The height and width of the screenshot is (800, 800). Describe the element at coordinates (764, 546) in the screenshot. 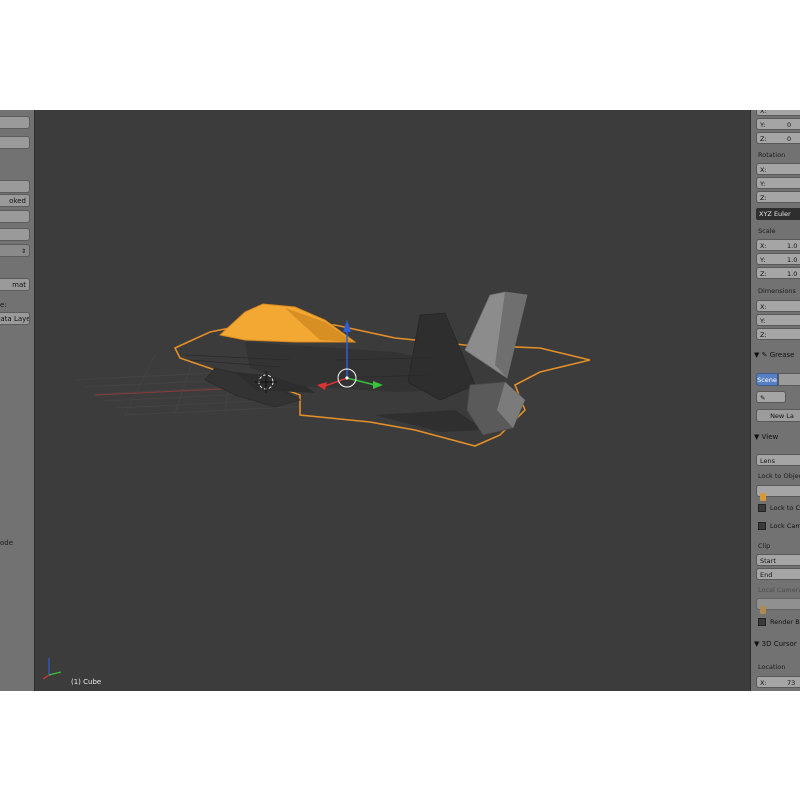

I see `clip-header: Clip` at that location.